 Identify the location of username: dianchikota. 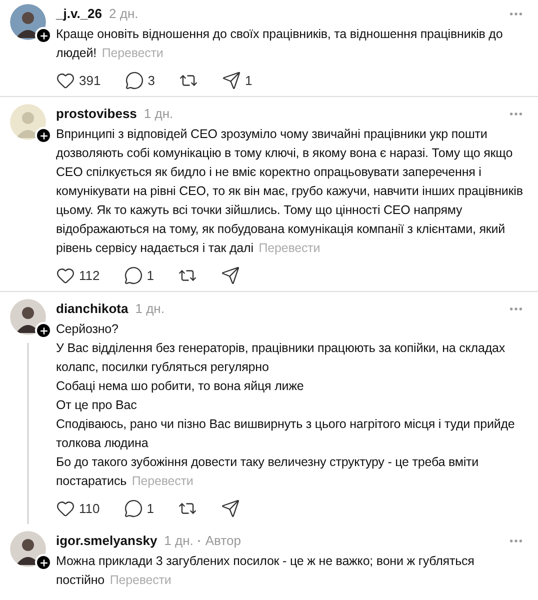
(92, 308).